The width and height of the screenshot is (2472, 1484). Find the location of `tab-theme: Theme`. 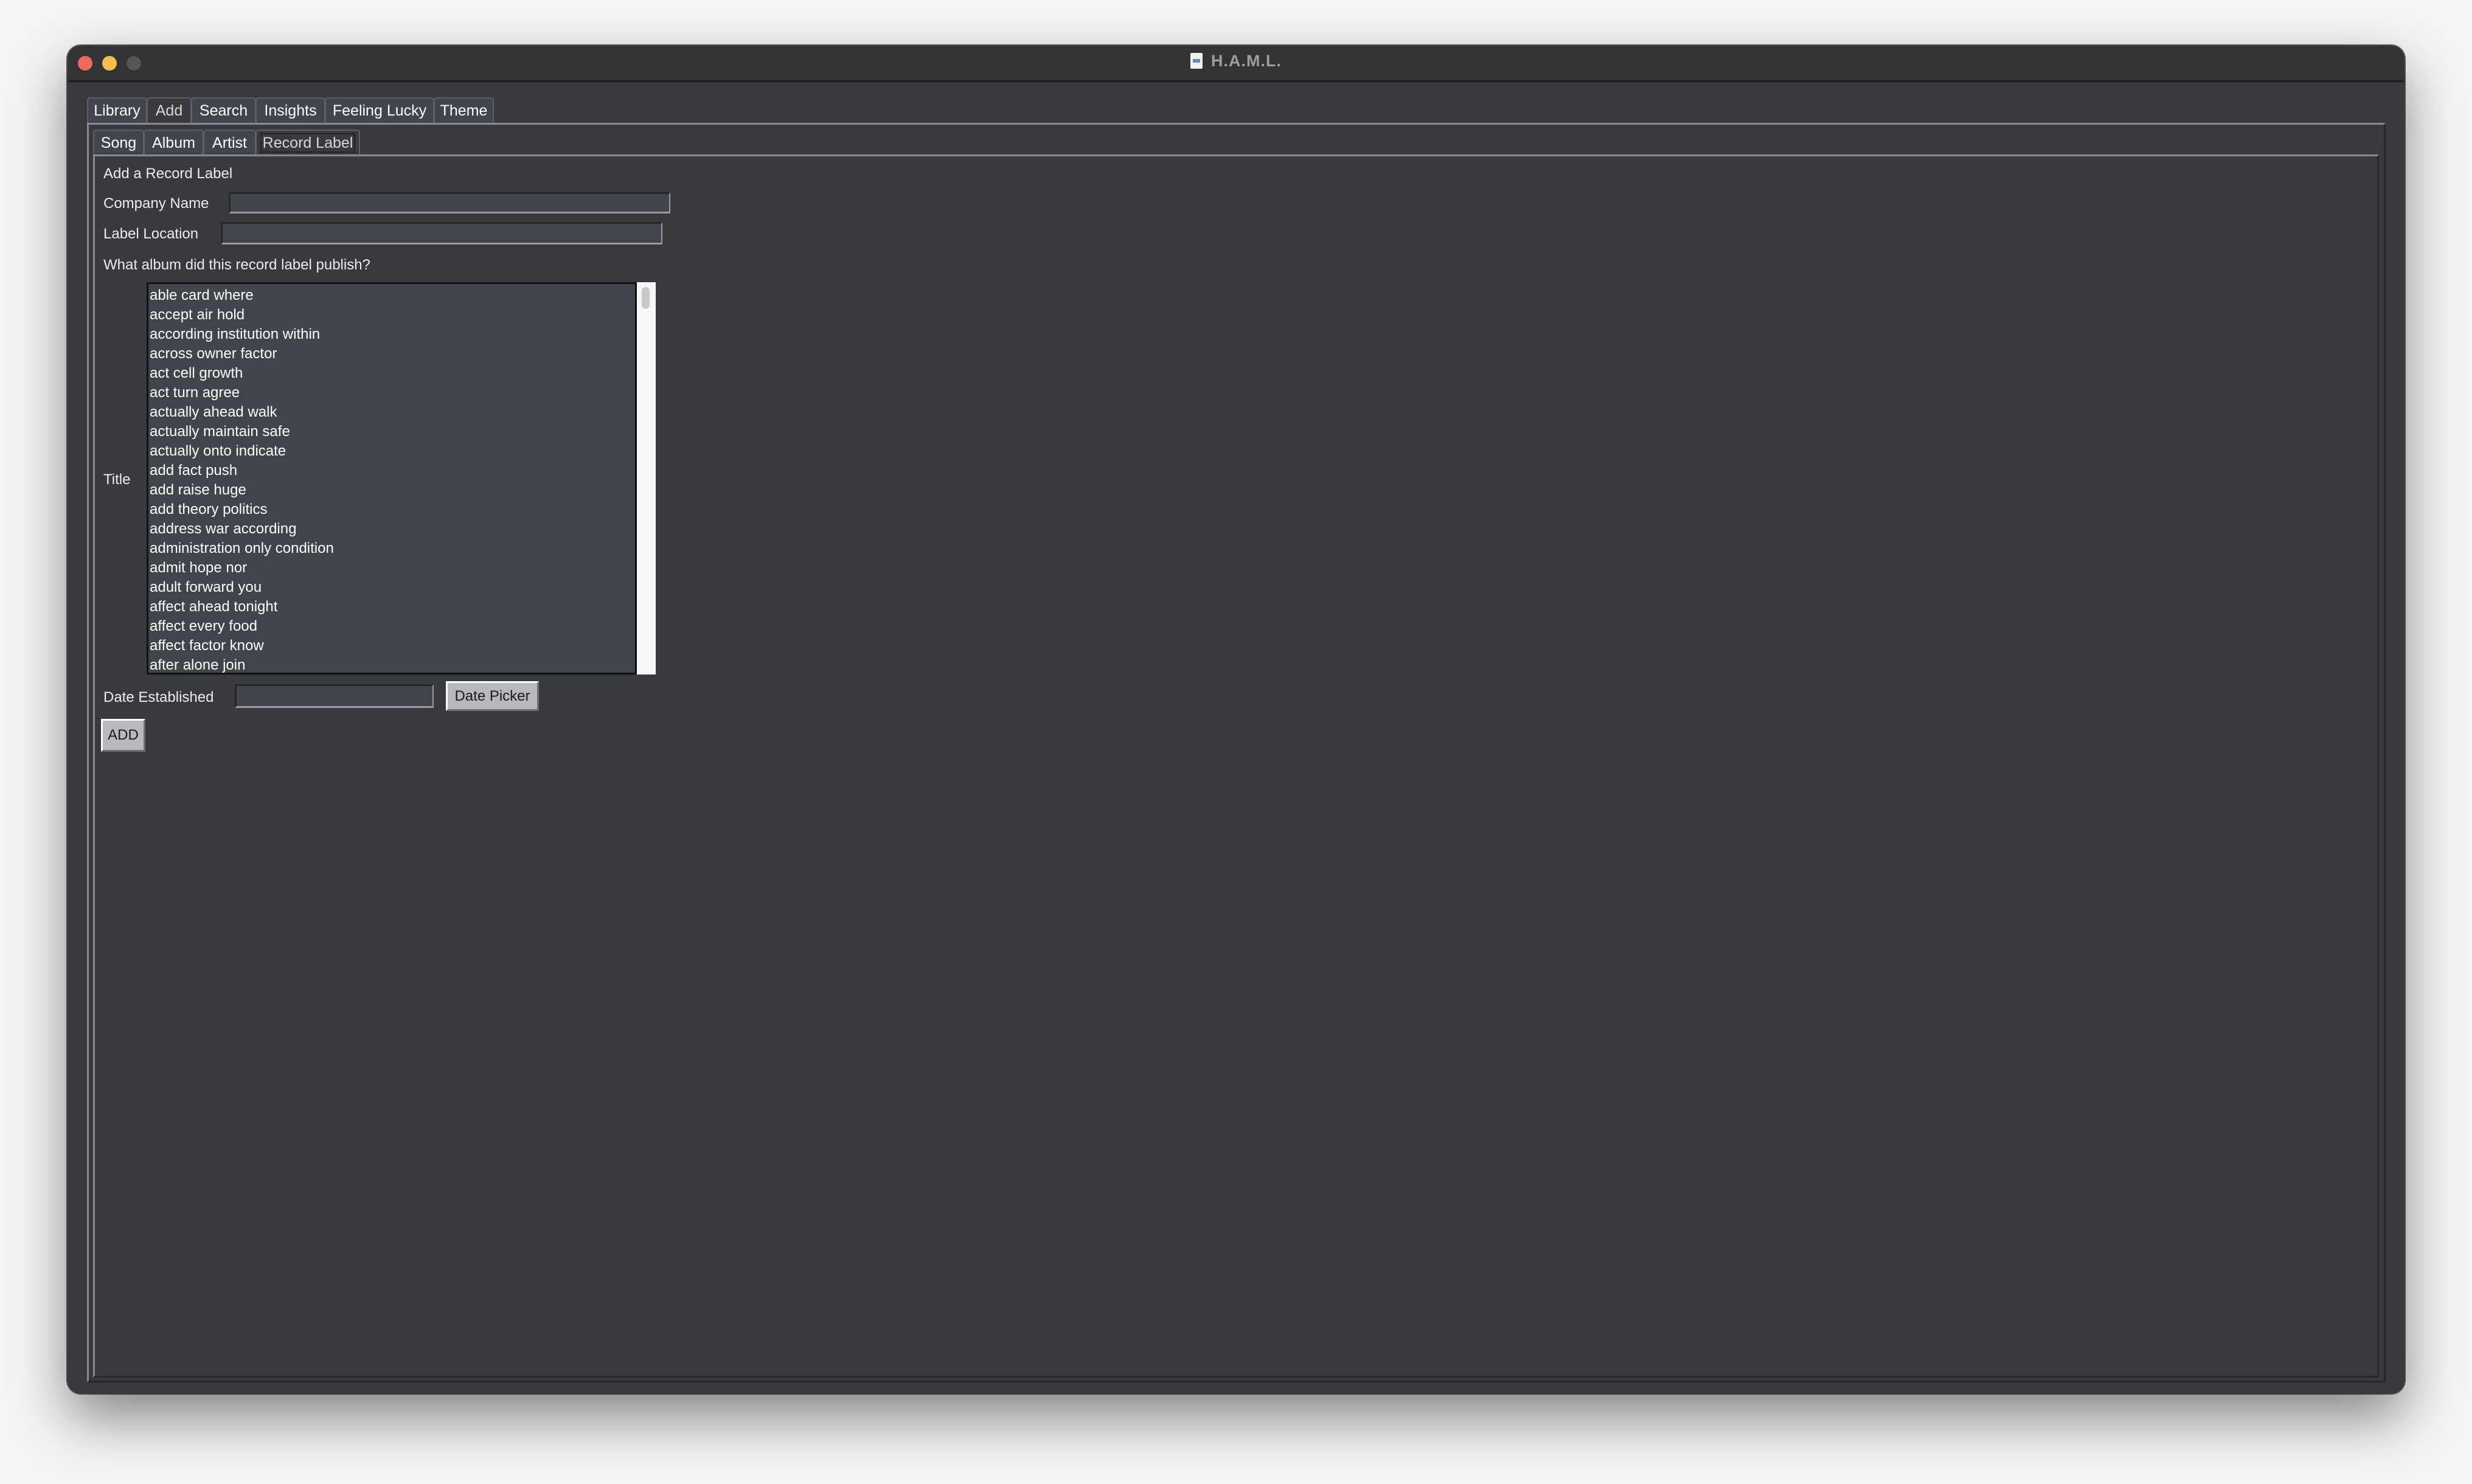

tab-theme: Theme is located at coordinates (464, 110).